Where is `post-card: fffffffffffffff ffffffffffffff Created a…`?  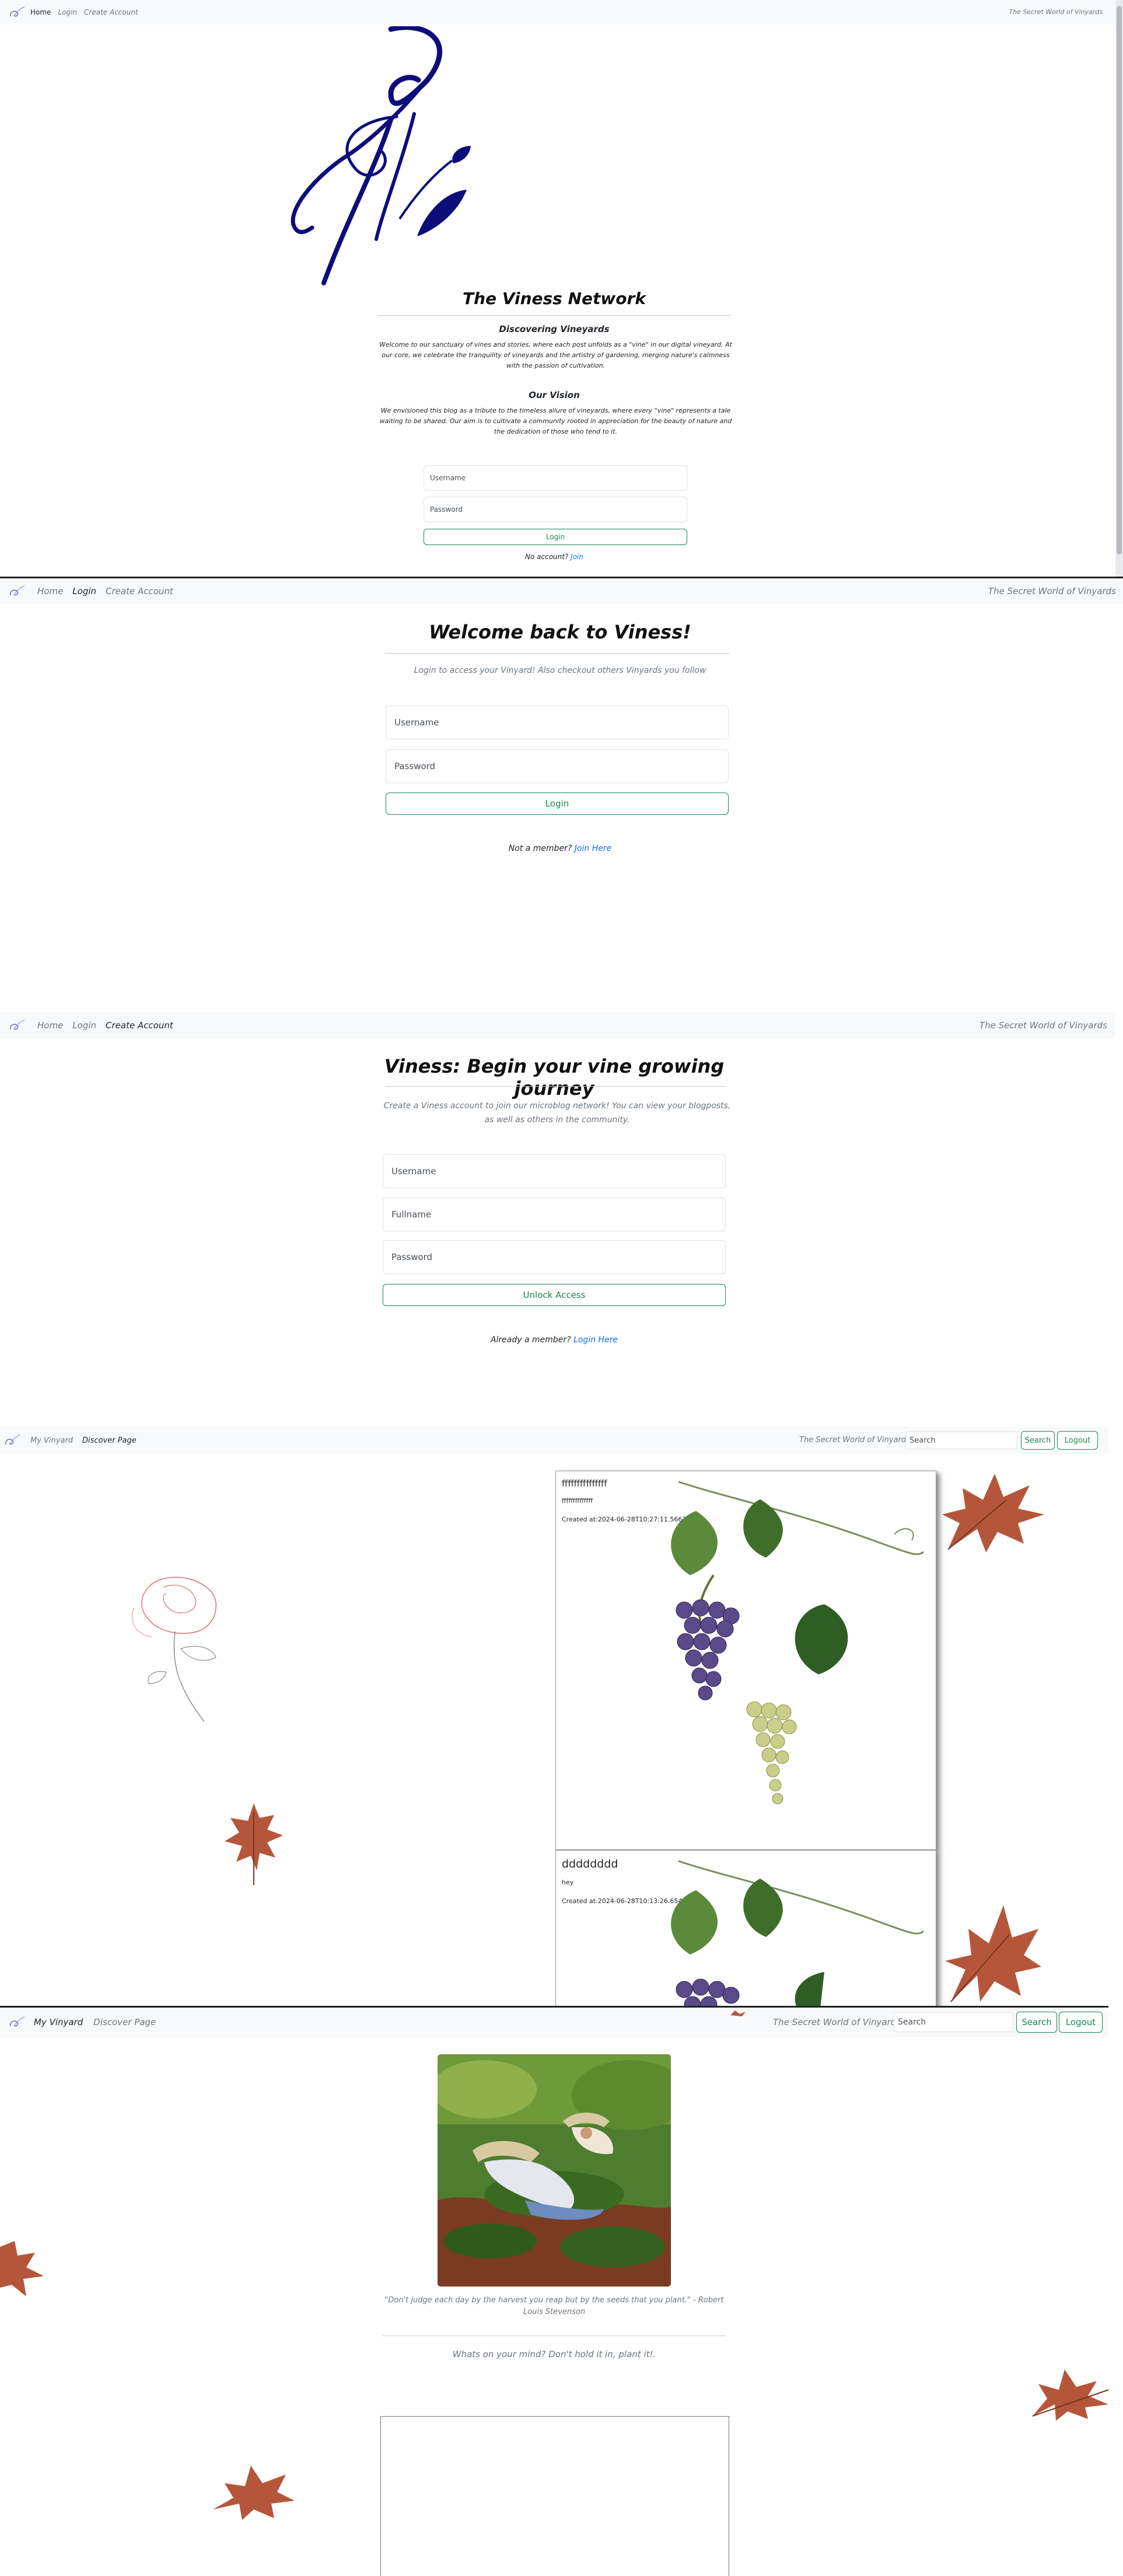
post-card: fffffffffffffff ffffffffffffff Created a… is located at coordinates (745, 1660).